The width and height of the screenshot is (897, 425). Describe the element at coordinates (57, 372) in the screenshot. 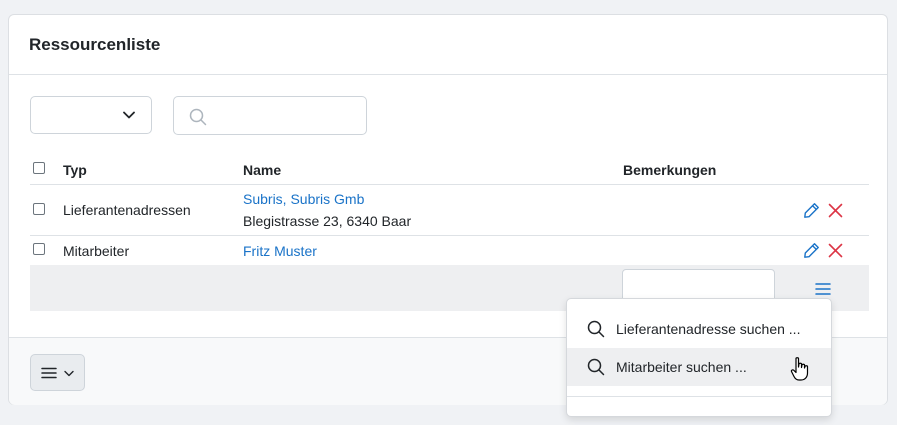

I see `actions-menu-button` at that location.